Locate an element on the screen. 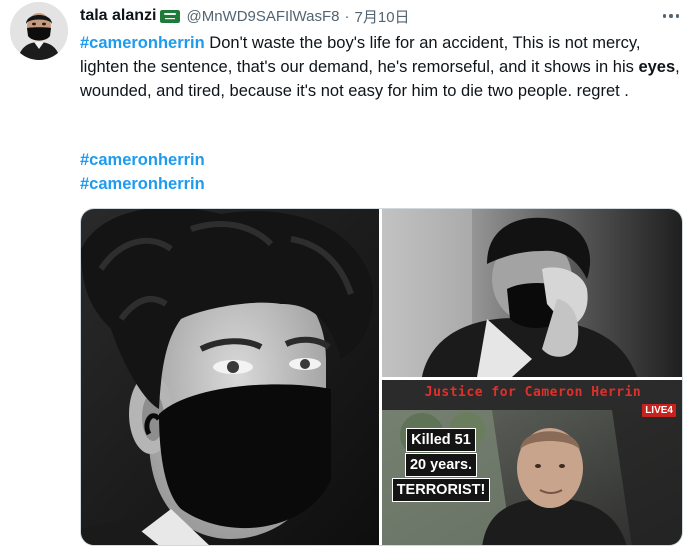 The height and width of the screenshot is (550, 700). saudi-flag-icon is located at coordinates (170, 16).